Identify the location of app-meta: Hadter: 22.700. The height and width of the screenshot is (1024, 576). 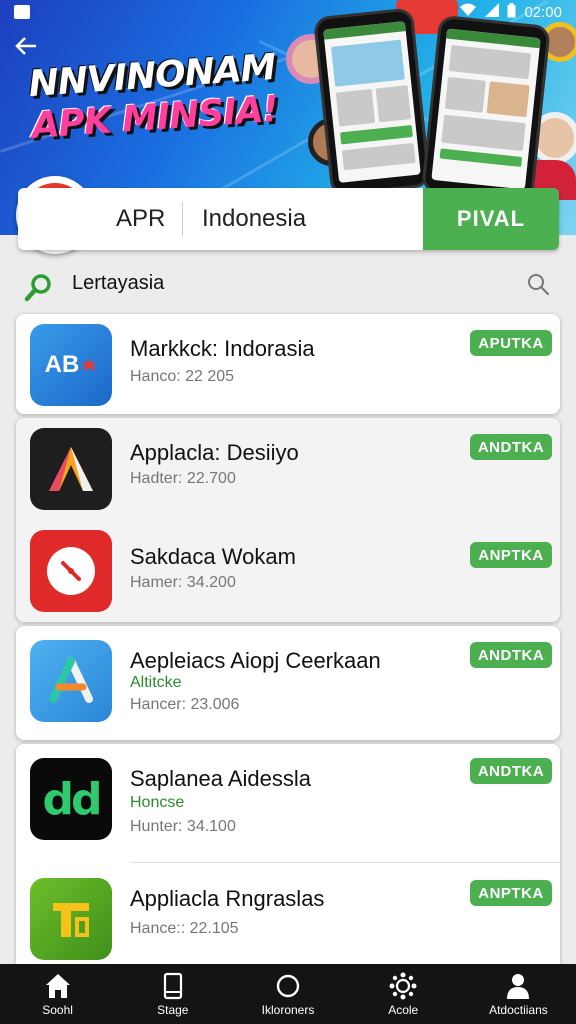
(183, 478).